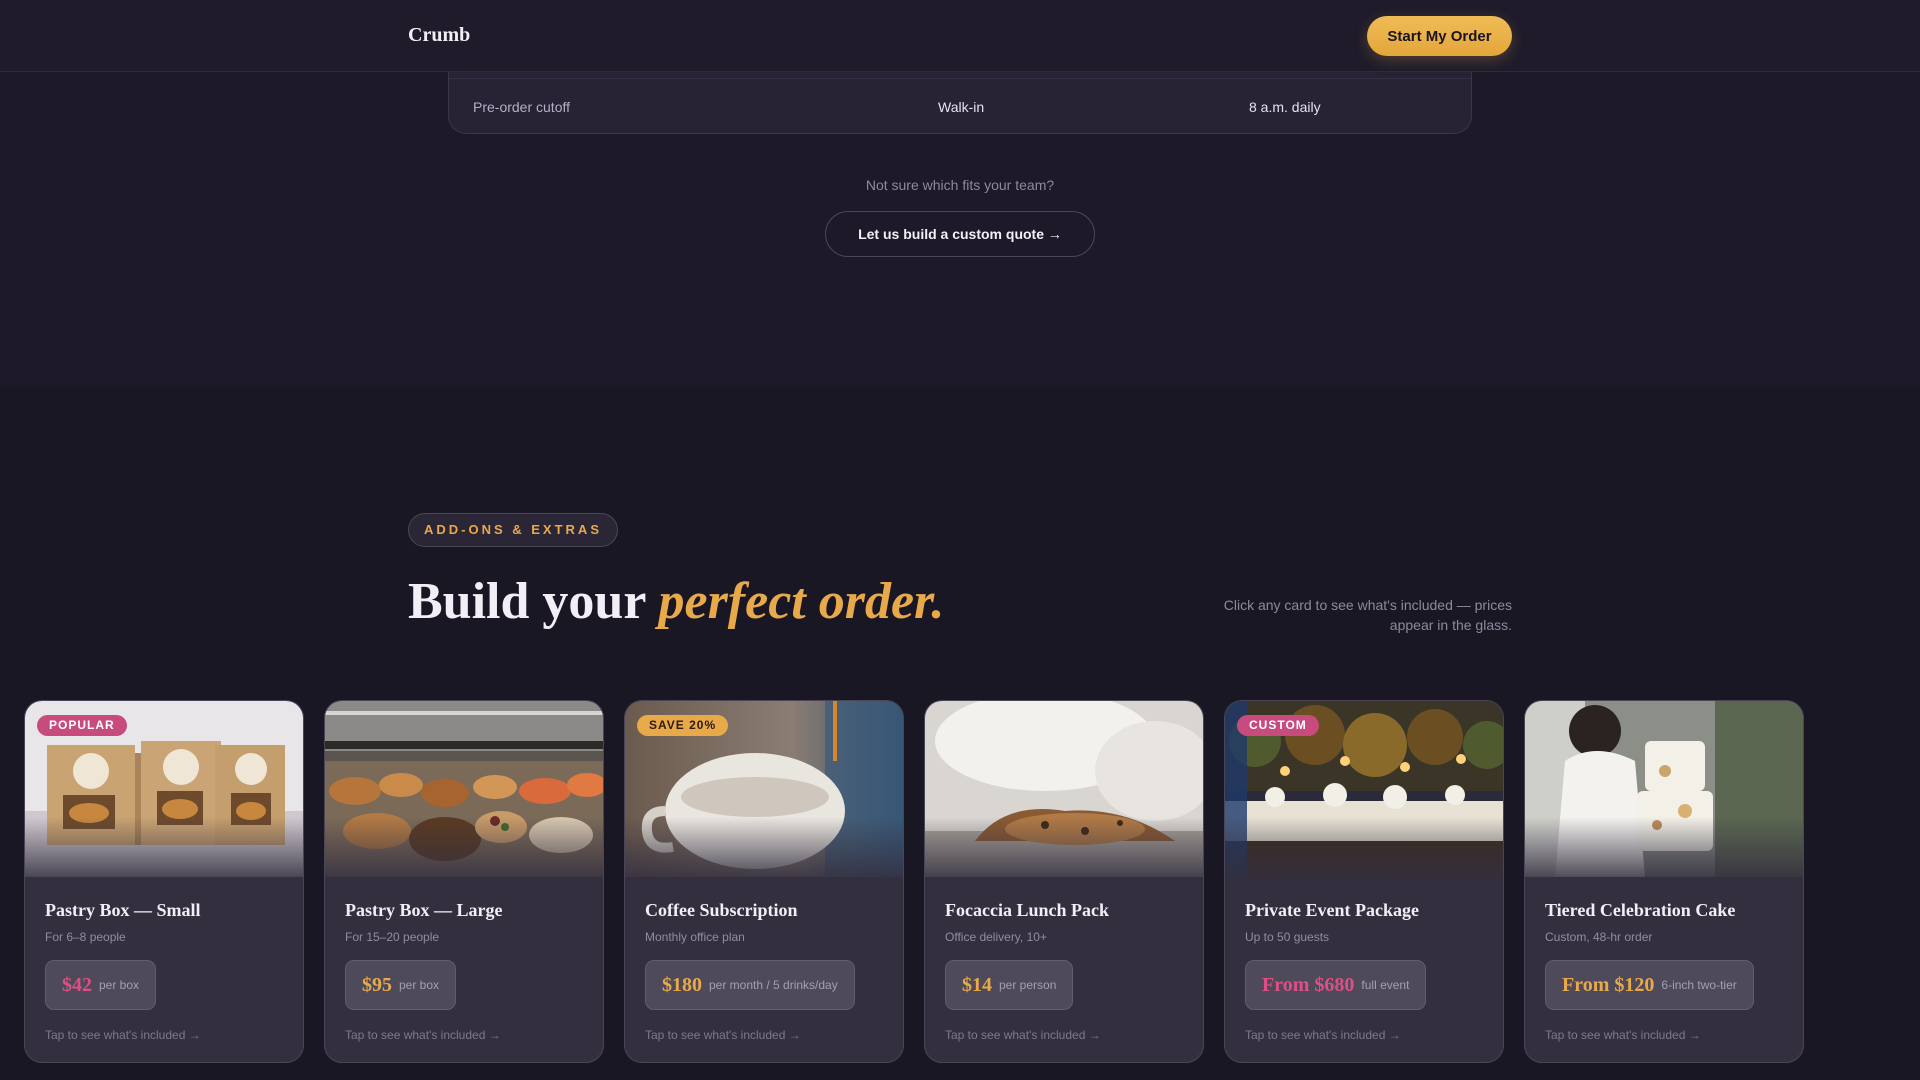  Describe the element at coordinates (977, 984) in the screenshot. I see `card-price: $14` at that location.